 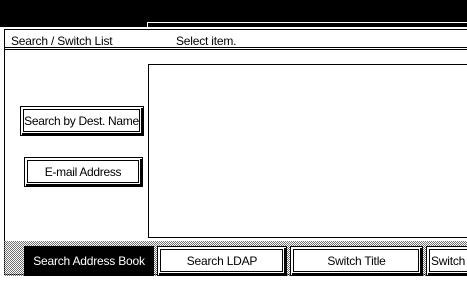 I want to click on panel-header: Search / Switch List Select item., so click(x=236, y=40).